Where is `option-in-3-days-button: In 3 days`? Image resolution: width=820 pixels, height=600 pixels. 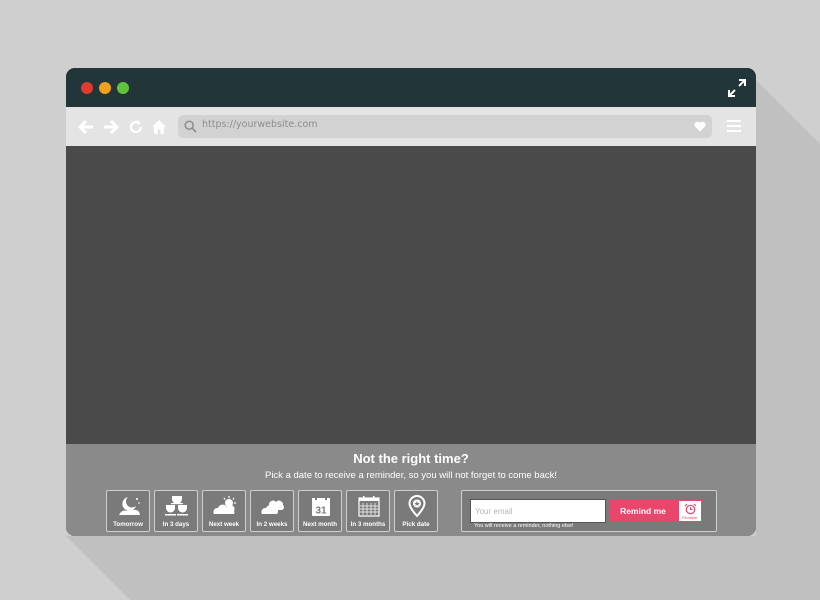 option-in-3-days-button: In 3 days is located at coordinates (176, 511).